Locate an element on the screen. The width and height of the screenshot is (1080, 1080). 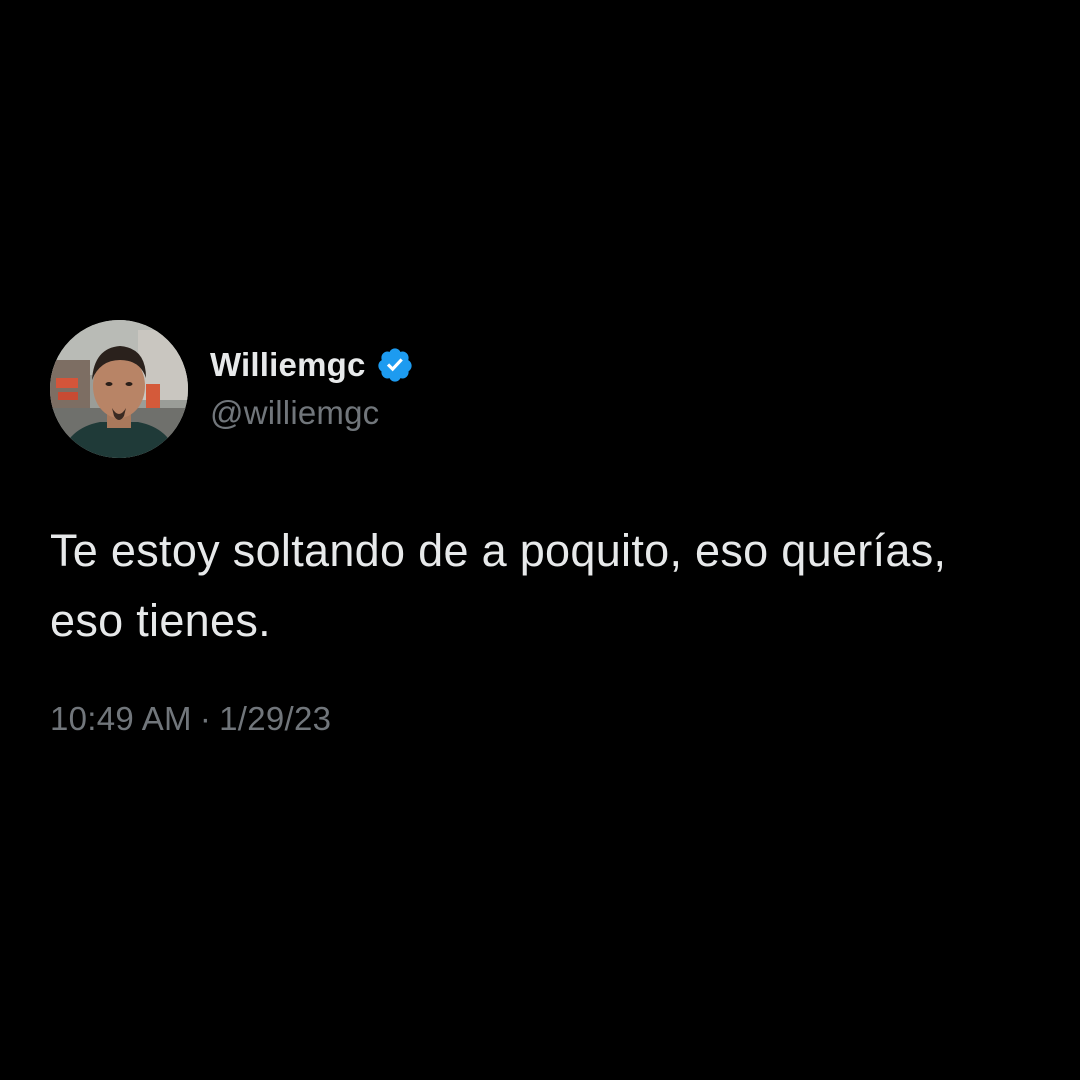
tweet-date: 1/29/23 is located at coordinates (275, 718).